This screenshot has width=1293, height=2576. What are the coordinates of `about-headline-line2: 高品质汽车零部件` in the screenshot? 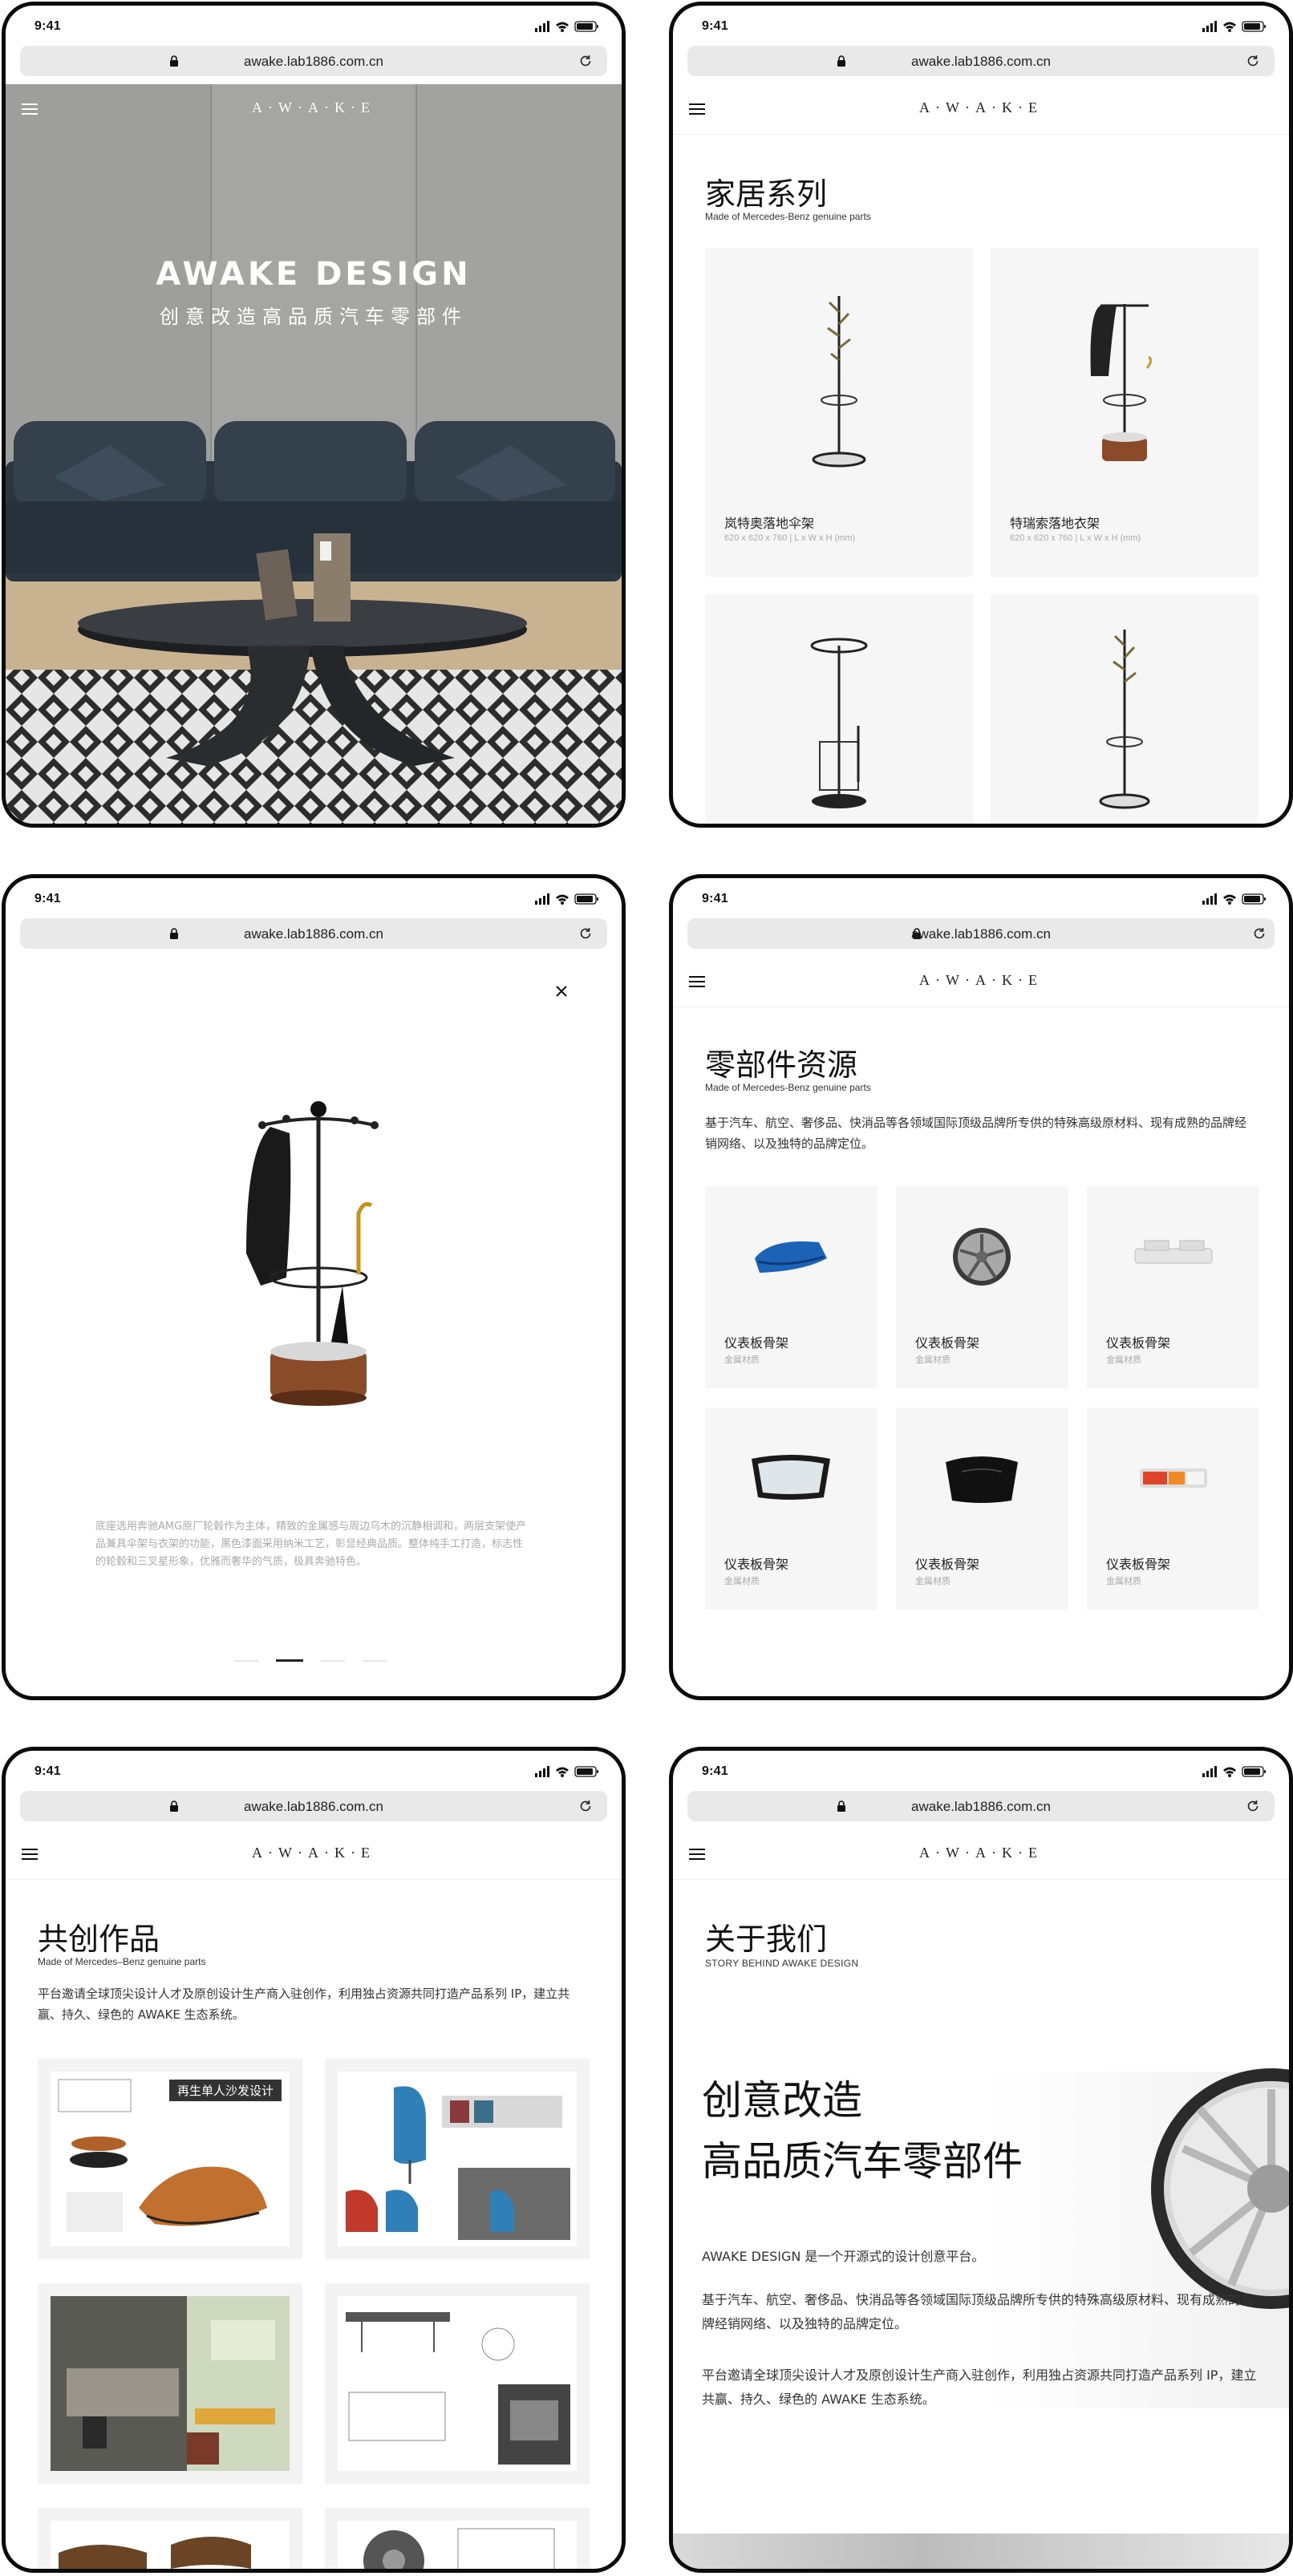 It's located at (863, 2161).